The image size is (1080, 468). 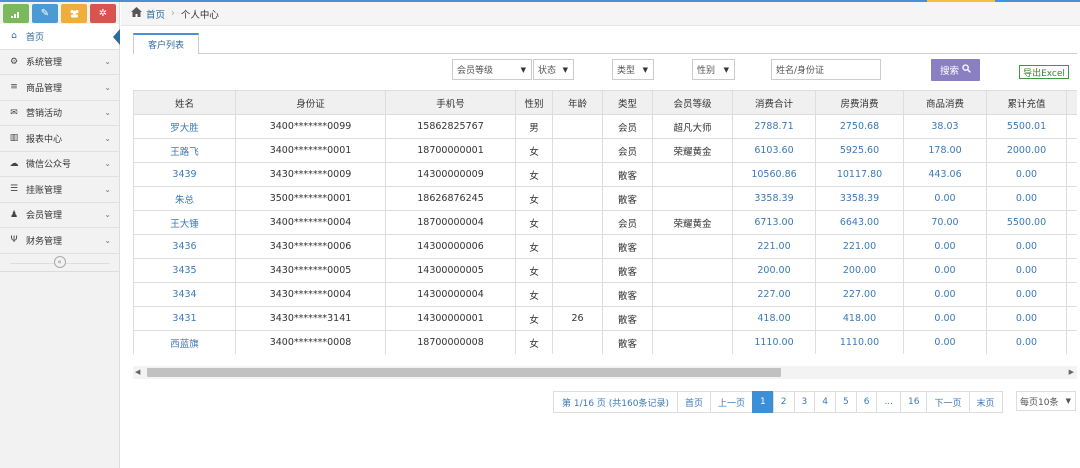 What do you see at coordinates (945, 102) in the screenshot?
I see `column-header: 商品消费` at bounding box center [945, 102].